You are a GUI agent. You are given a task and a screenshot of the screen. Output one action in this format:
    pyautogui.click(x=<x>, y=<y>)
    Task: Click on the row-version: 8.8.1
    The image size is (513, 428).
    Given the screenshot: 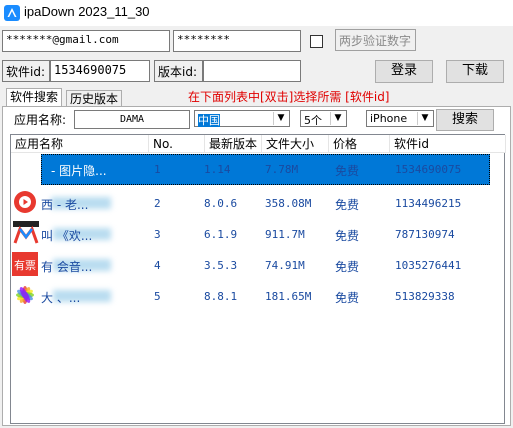 What is the action you would take?
    pyautogui.click(x=221, y=296)
    